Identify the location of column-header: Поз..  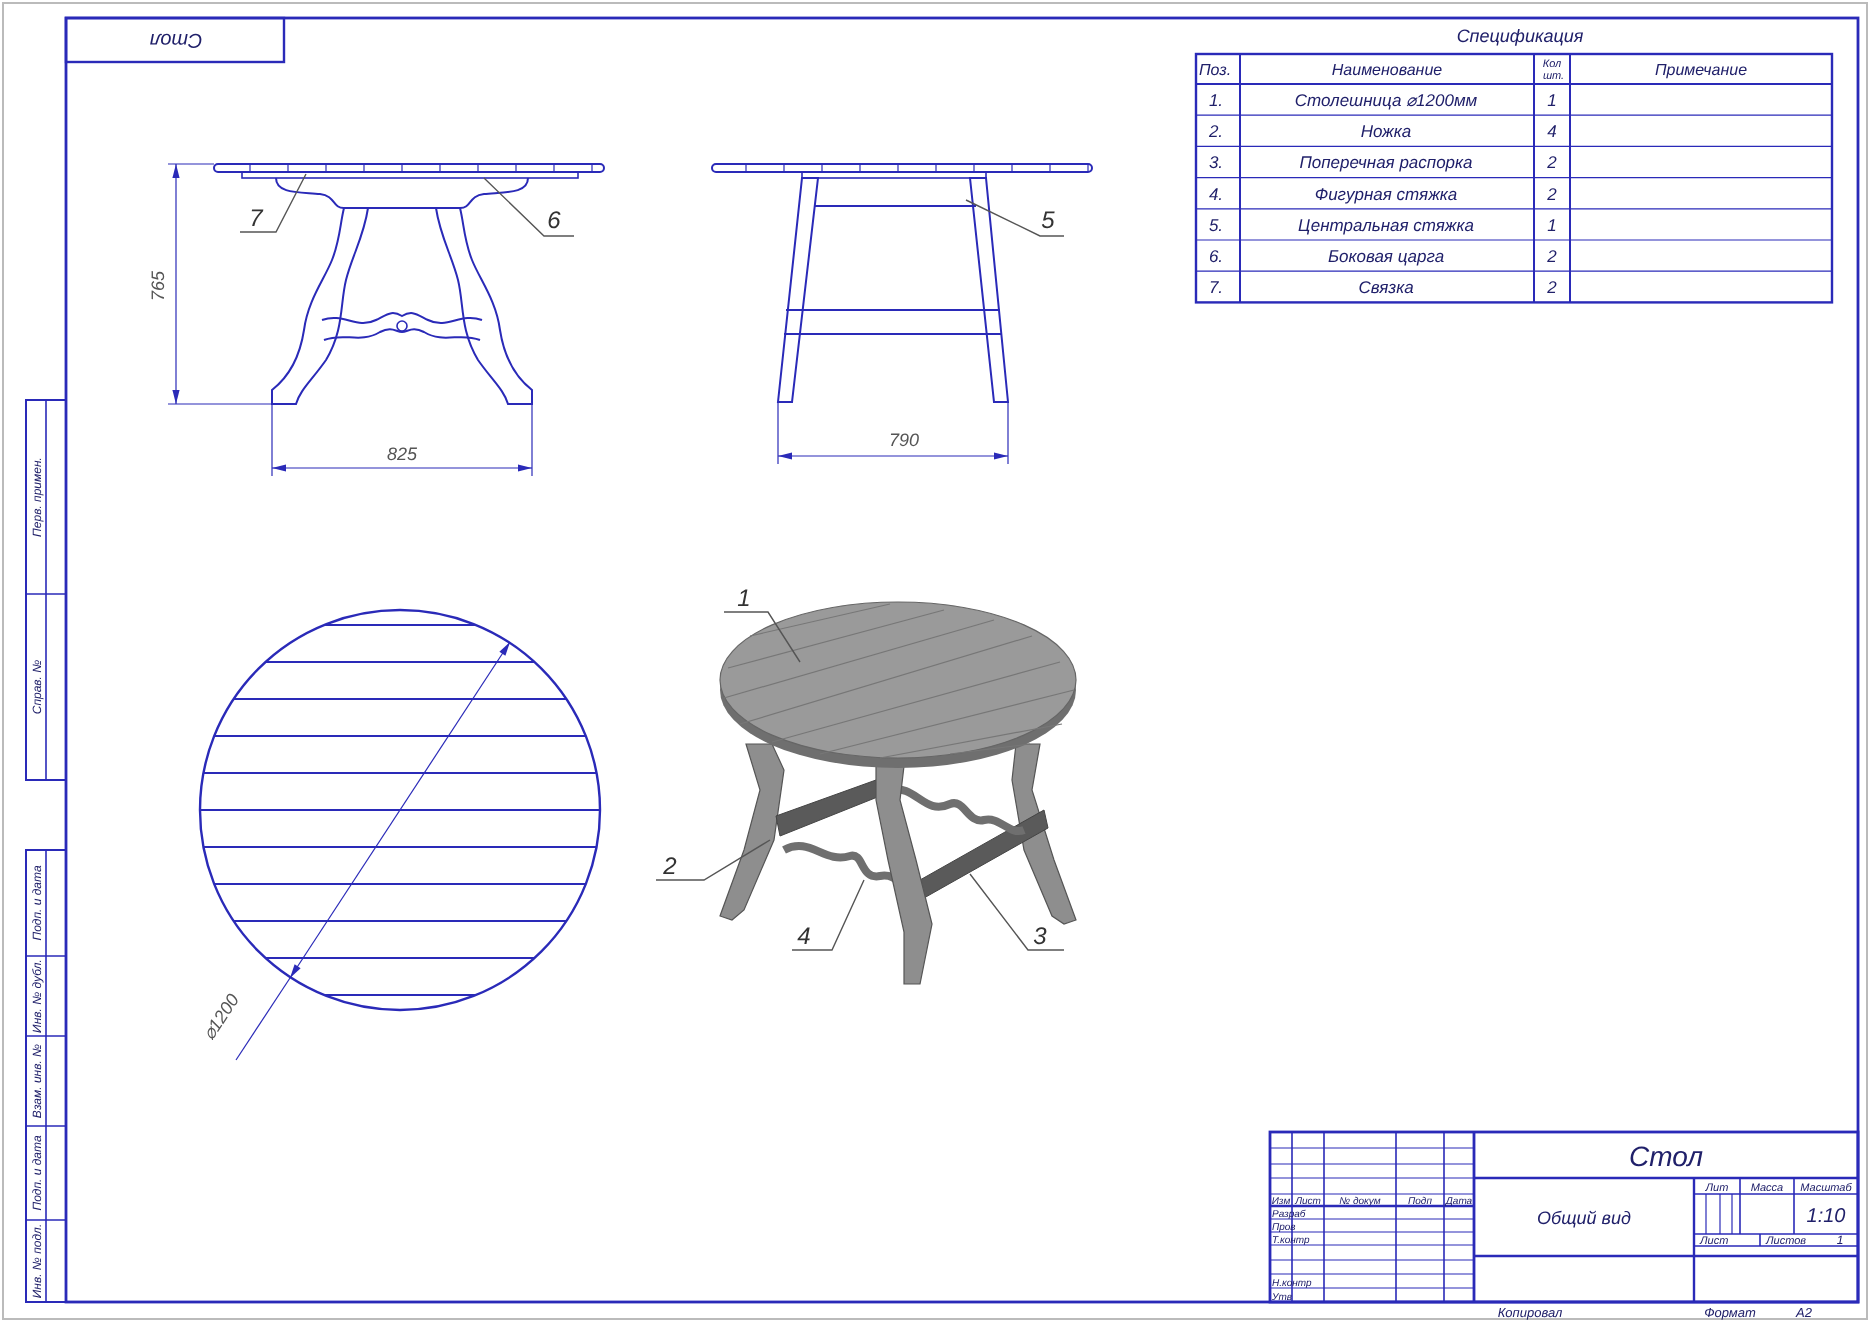
(1215, 70).